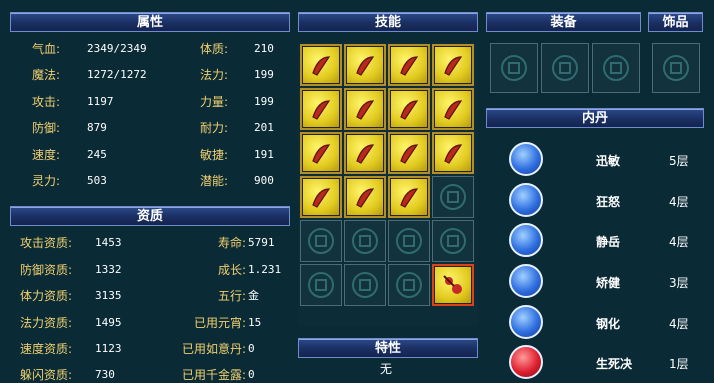  Describe the element at coordinates (46, 181) in the screenshot. I see `attribute-label: 灵力:` at that location.